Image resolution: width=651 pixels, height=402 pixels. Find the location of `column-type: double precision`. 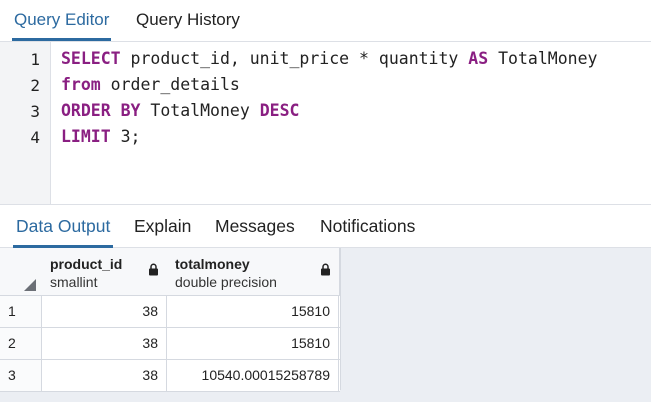

column-type: double precision is located at coordinates (226, 282).